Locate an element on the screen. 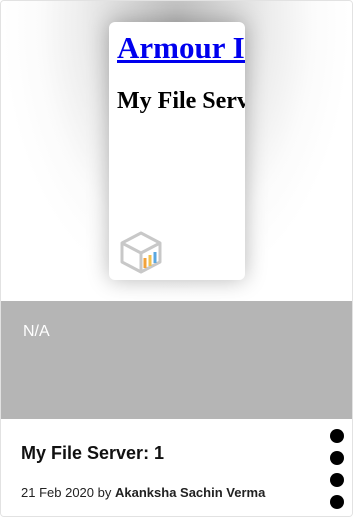  post-title: My File Server: 1 is located at coordinates (92, 453).